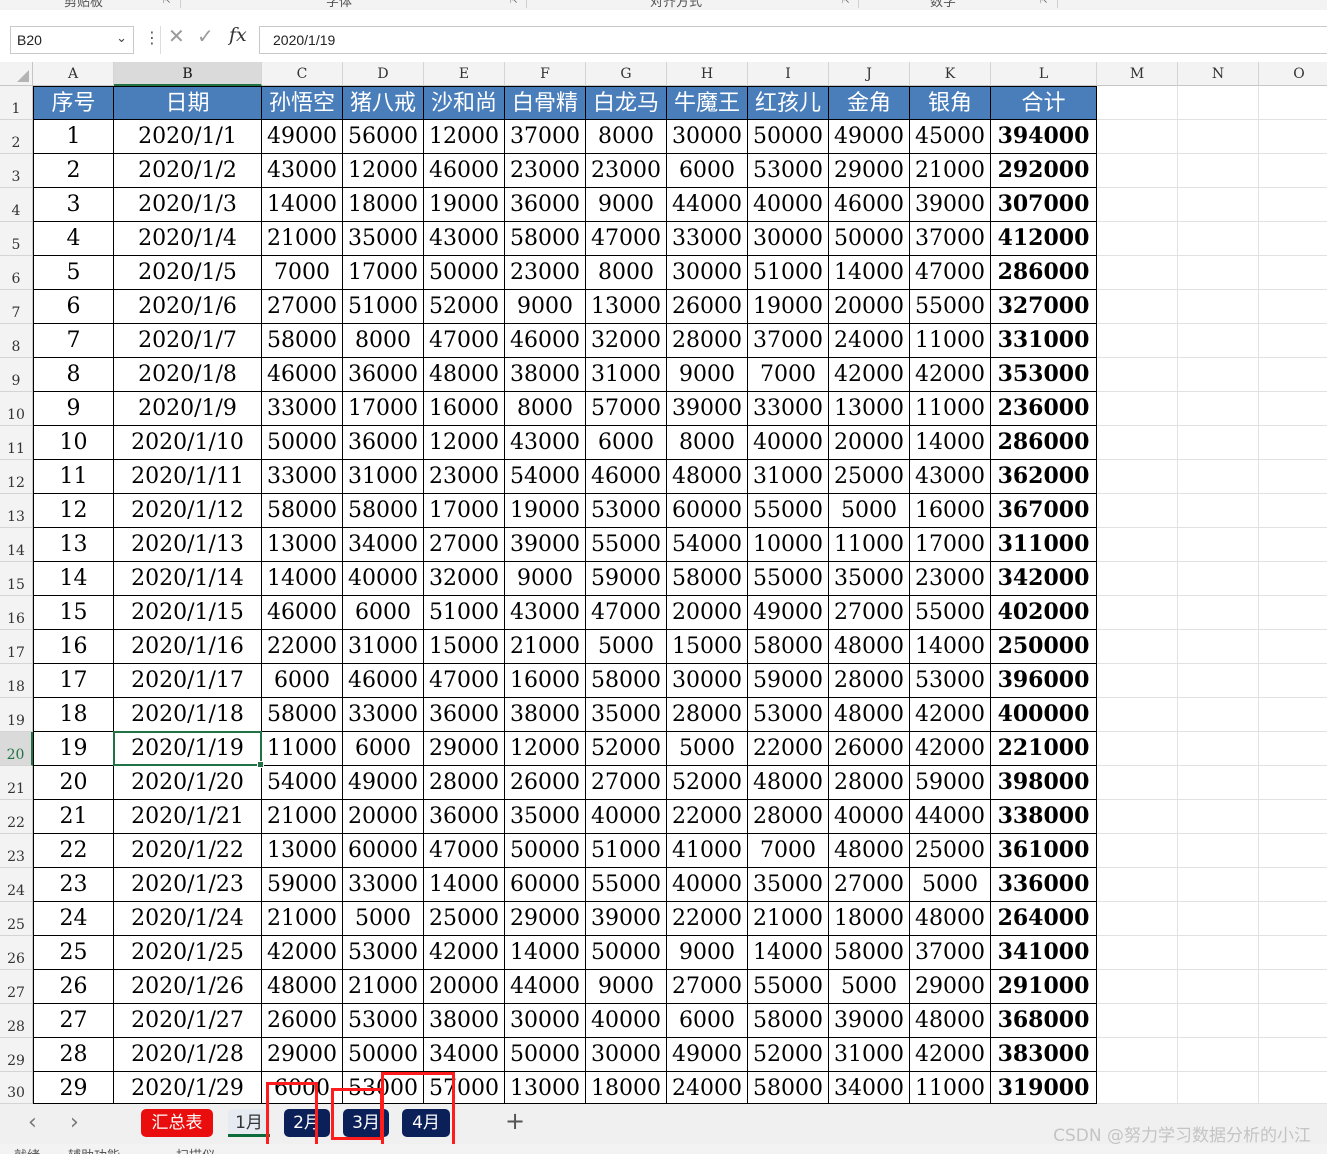 The image size is (1327, 1154). What do you see at coordinates (383, 205) in the screenshot?
I see `table-cell: 18000` at bounding box center [383, 205].